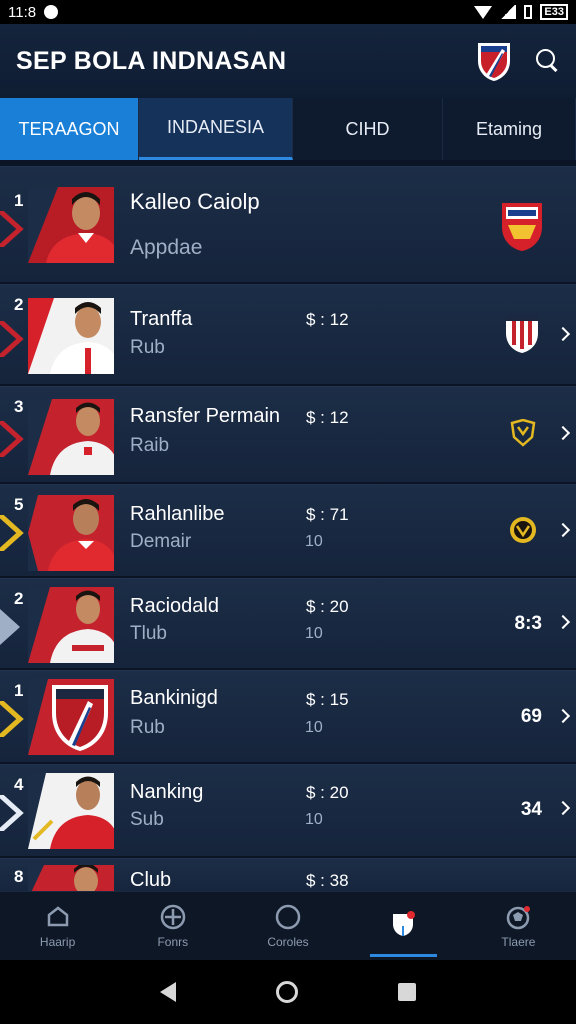  What do you see at coordinates (51, 12) in the screenshot?
I see `notification-icon` at bounding box center [51, 12].